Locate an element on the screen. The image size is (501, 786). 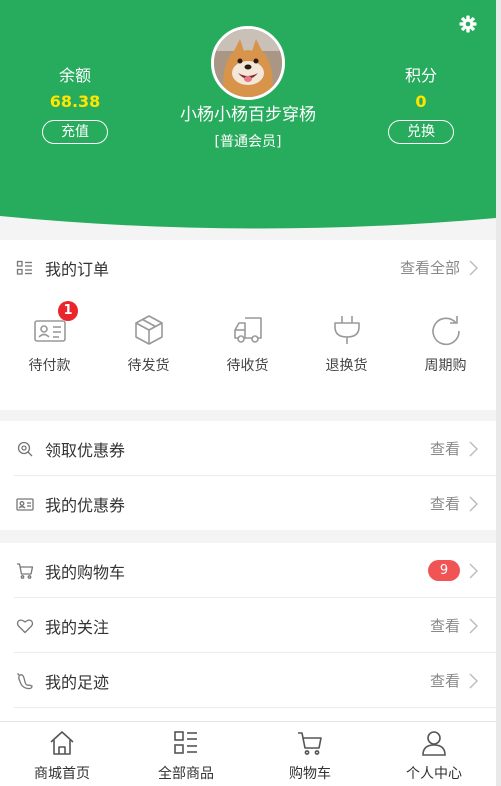
recharge-button: 充值 is located at coordinates (75, 132).